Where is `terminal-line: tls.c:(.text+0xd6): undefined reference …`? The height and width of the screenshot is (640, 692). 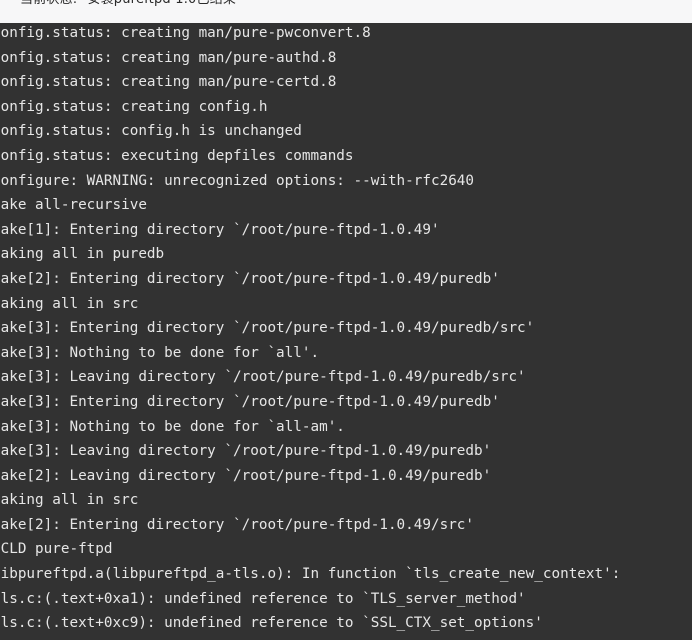 terminal-line: tls.c:(.text+0xd6): undefined reference … is located at coordinates (346, 638).